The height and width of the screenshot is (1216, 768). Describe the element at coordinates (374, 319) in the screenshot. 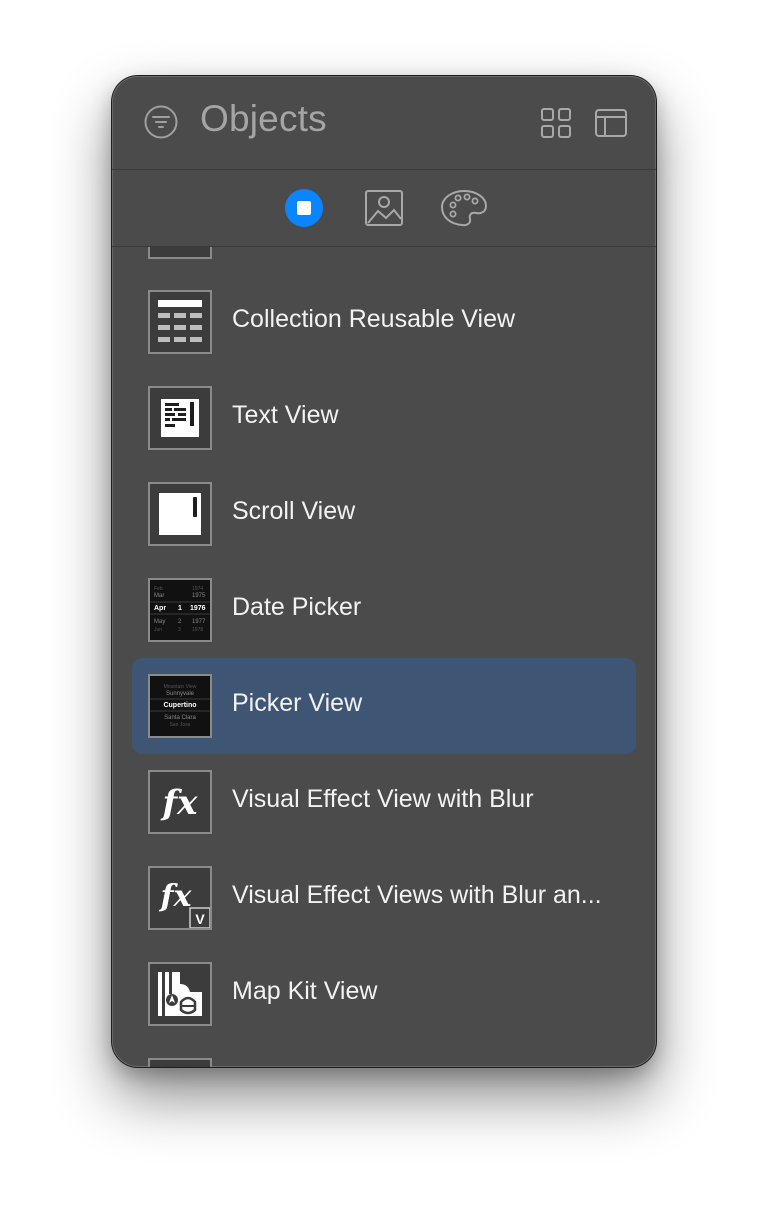

I see `list-item-label: Collection Reusable View` at that location.